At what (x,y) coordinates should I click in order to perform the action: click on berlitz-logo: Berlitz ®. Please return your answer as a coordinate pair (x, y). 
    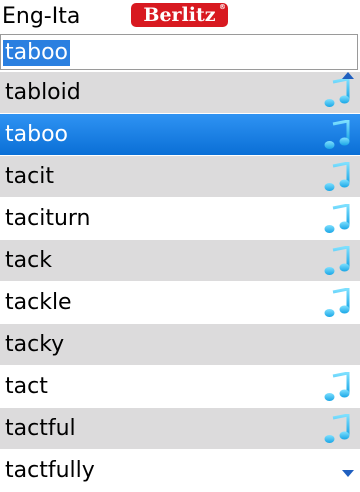
    Looking at the image, I should click on (179, 15).